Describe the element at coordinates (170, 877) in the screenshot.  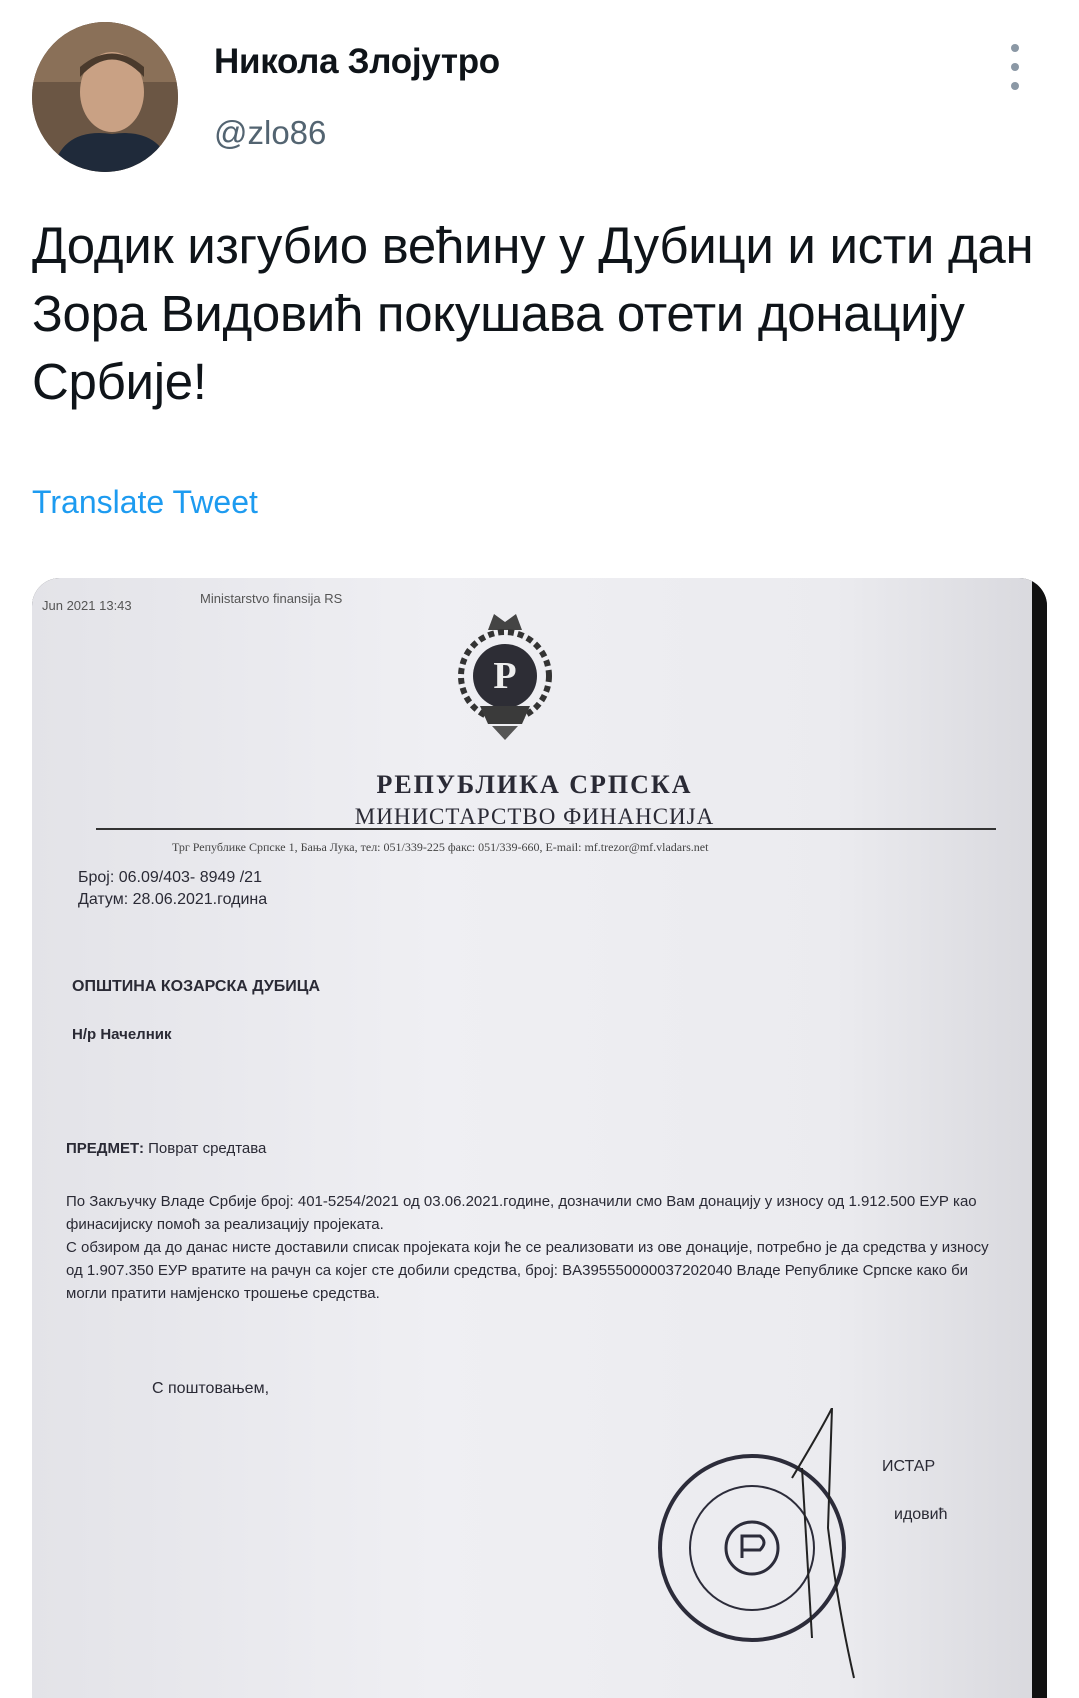
I see `document-number: Број: 06.09/403- 8949 /21` at that location.